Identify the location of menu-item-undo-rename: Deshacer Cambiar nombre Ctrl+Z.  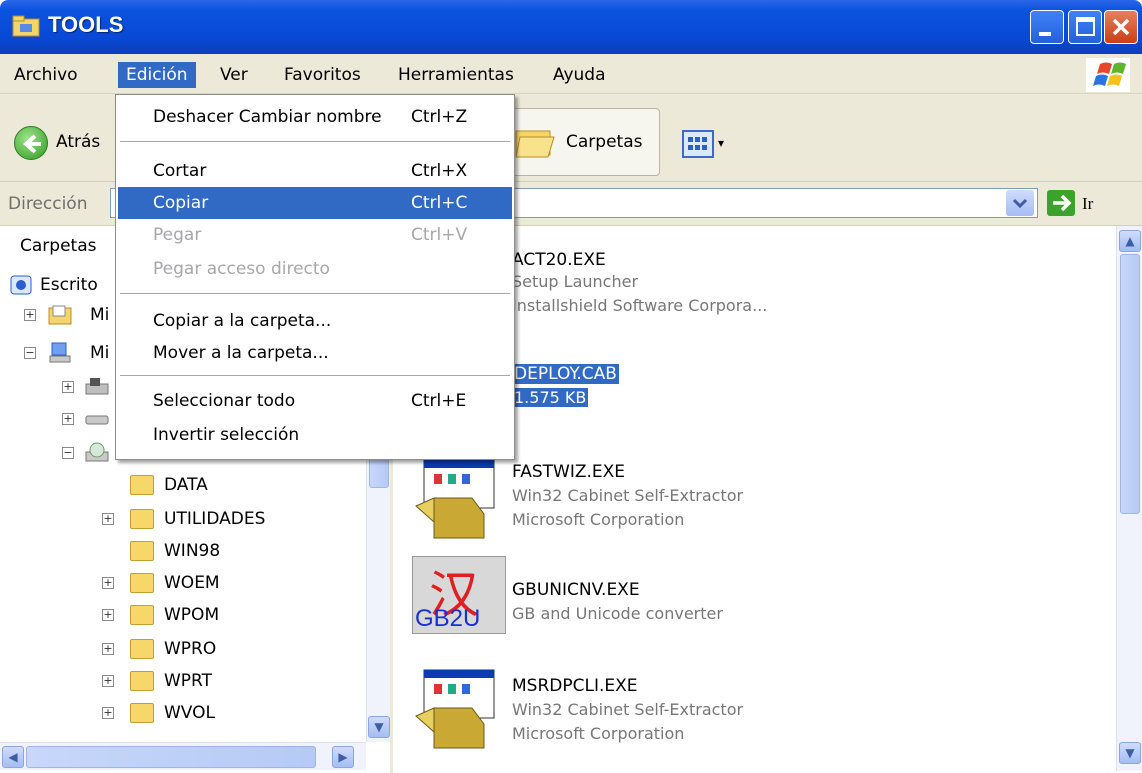
(315, 117).